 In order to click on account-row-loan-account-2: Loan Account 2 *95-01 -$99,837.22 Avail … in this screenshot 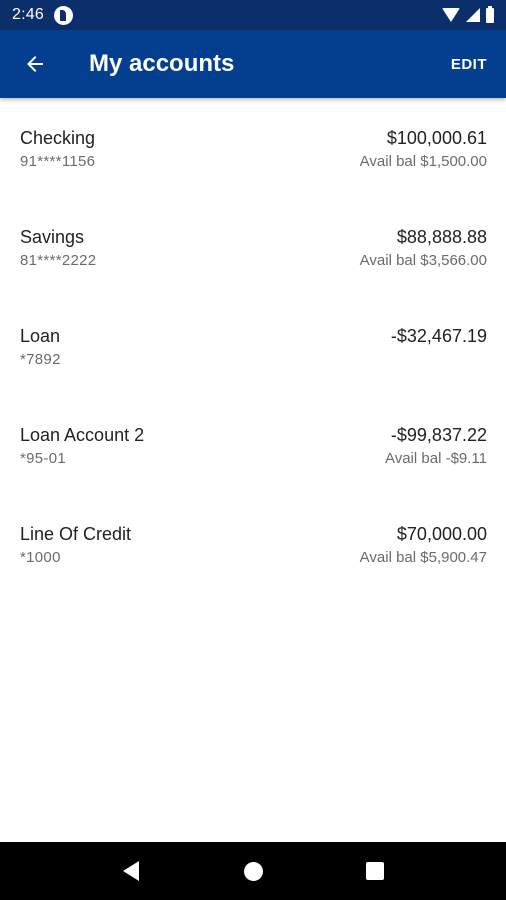, I will do `click(253, 444)`.